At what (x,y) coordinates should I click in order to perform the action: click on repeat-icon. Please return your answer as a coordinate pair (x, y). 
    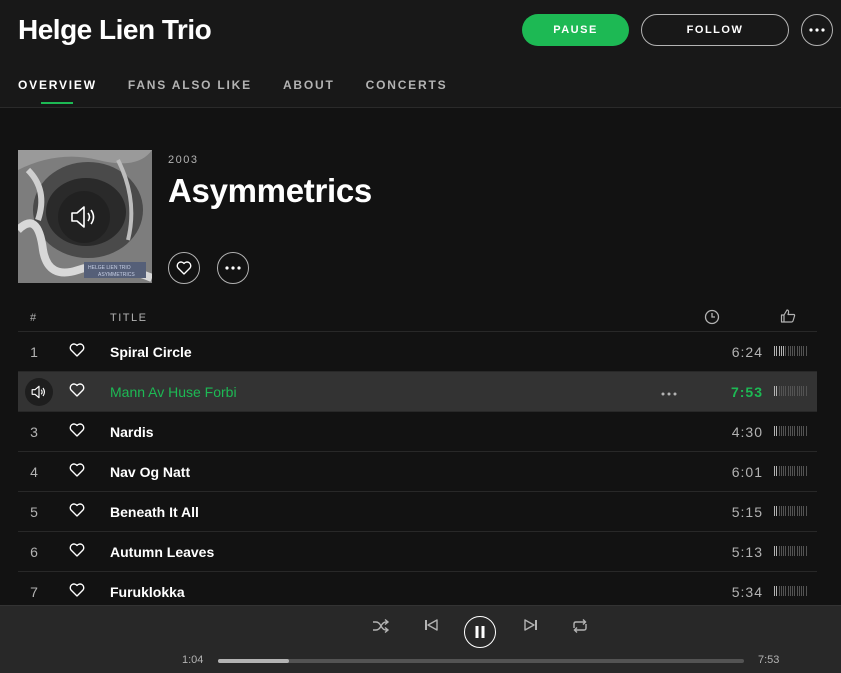
    Looking at the image, I should click on (580, 626).